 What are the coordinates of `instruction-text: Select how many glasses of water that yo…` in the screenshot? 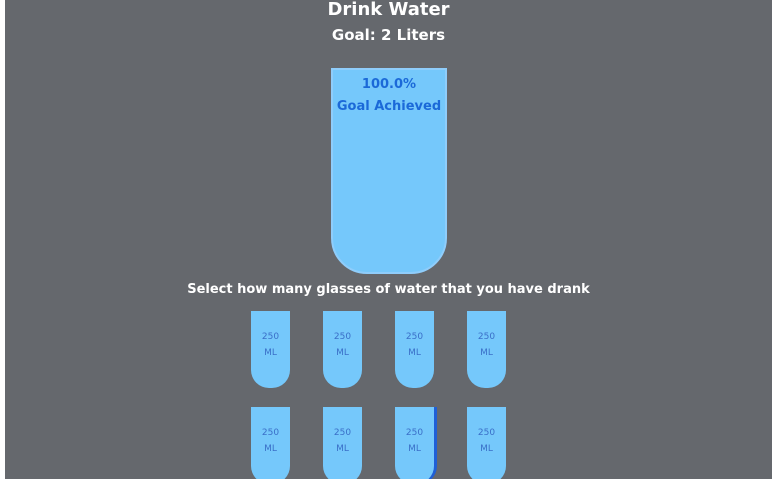 It's located at (388, 289).